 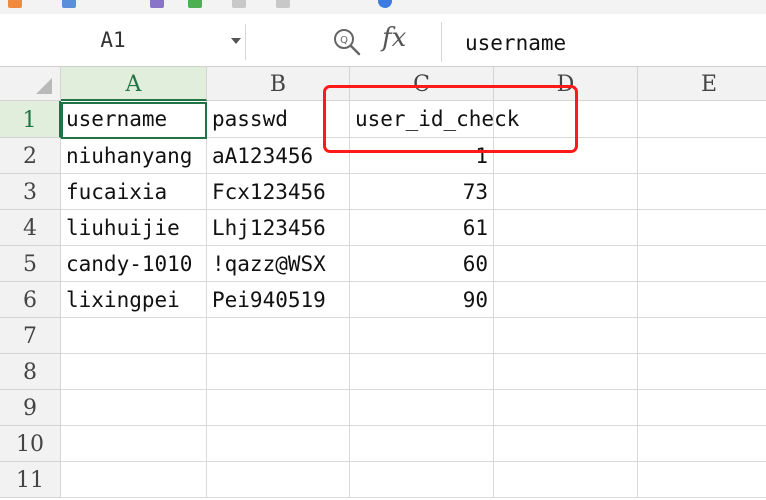 I want to click on cell-c6: 90, so click(x=422, y=300).